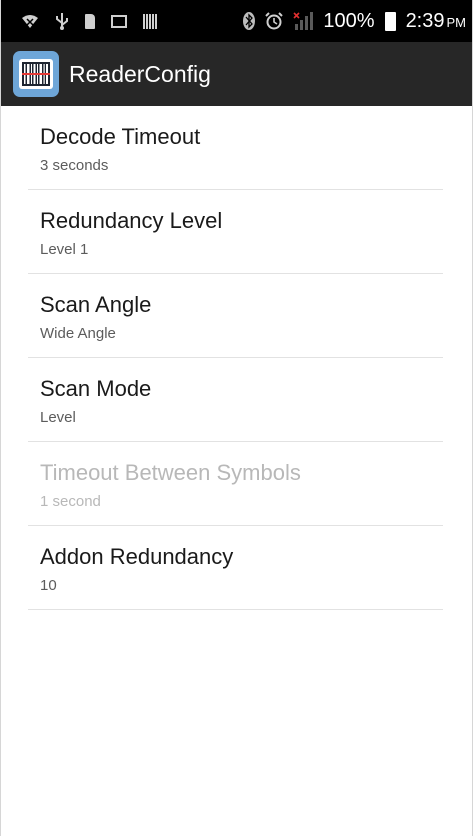  I want to click on status-bar: 100% 2:39 PM, so click(236, 21).